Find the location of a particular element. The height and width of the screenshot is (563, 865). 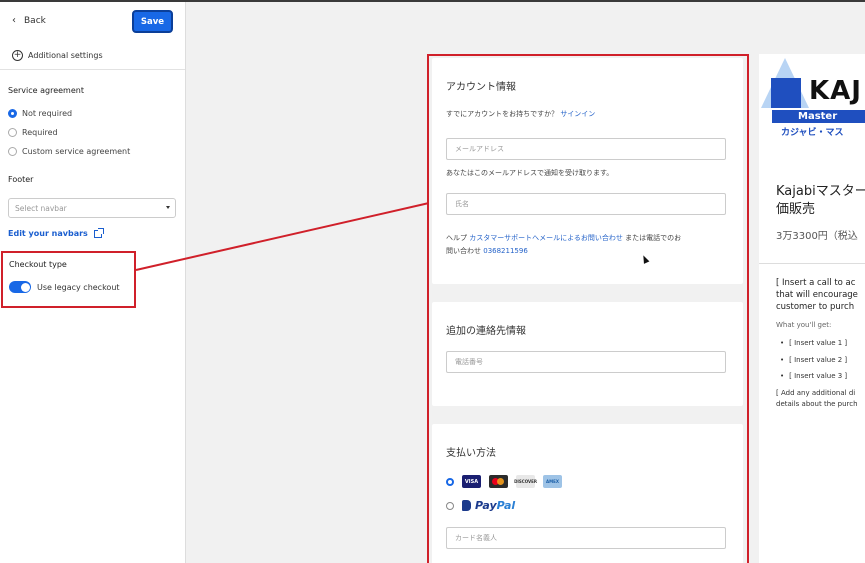

legacy-checkout-label: Use legacy checkout is located at coordinates (78, 287).